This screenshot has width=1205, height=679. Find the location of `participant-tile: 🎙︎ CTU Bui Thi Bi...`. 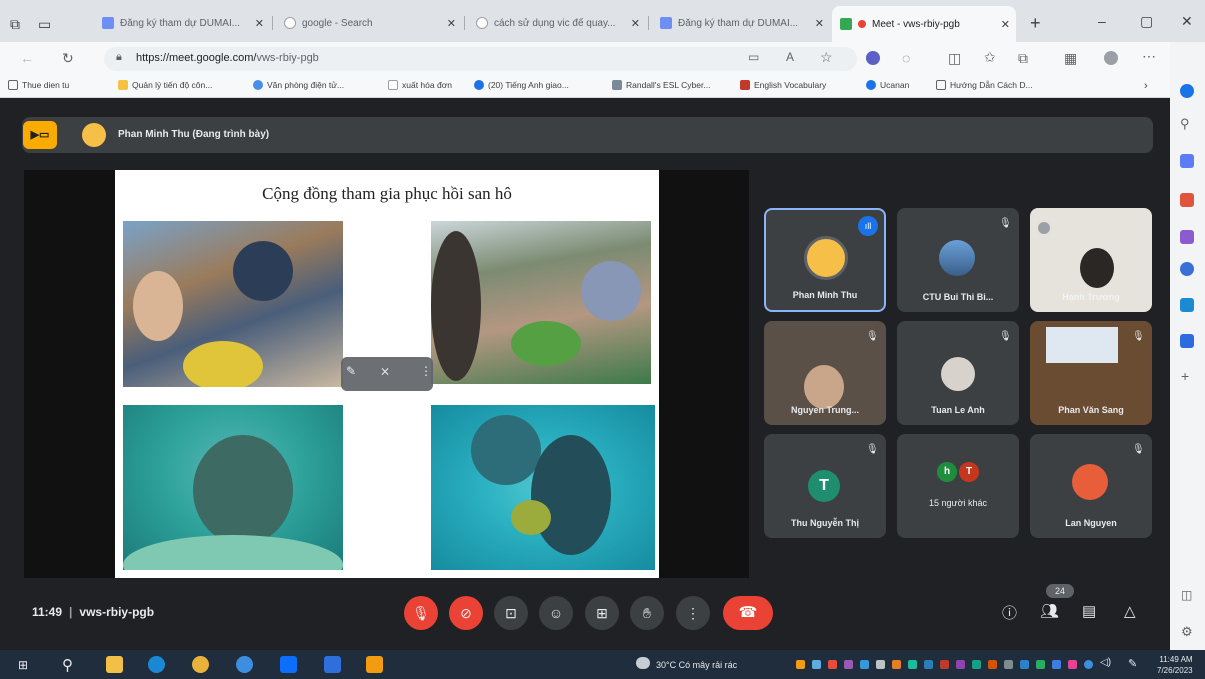

participant-tile: 🎙︎ CTU Bui Thi Bi... is located at coordinates (958, 260).